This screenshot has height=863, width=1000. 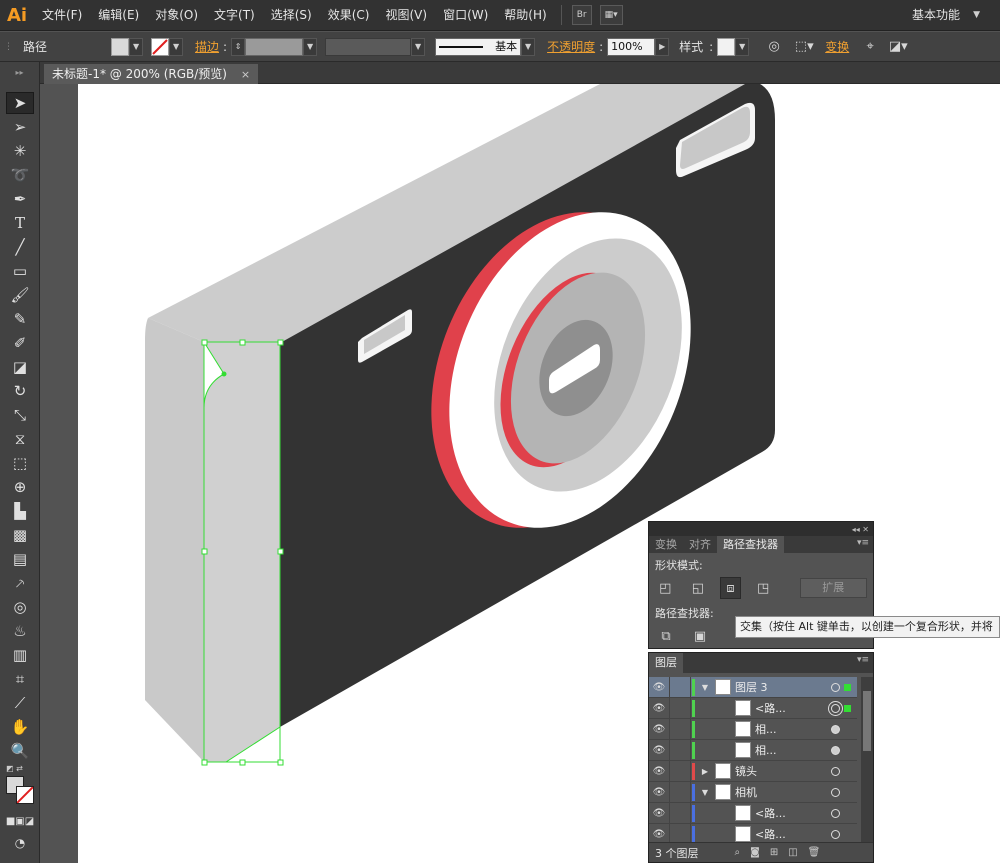 I want to click on direct-selection-tool: ➢, so click(x=20, y=127).